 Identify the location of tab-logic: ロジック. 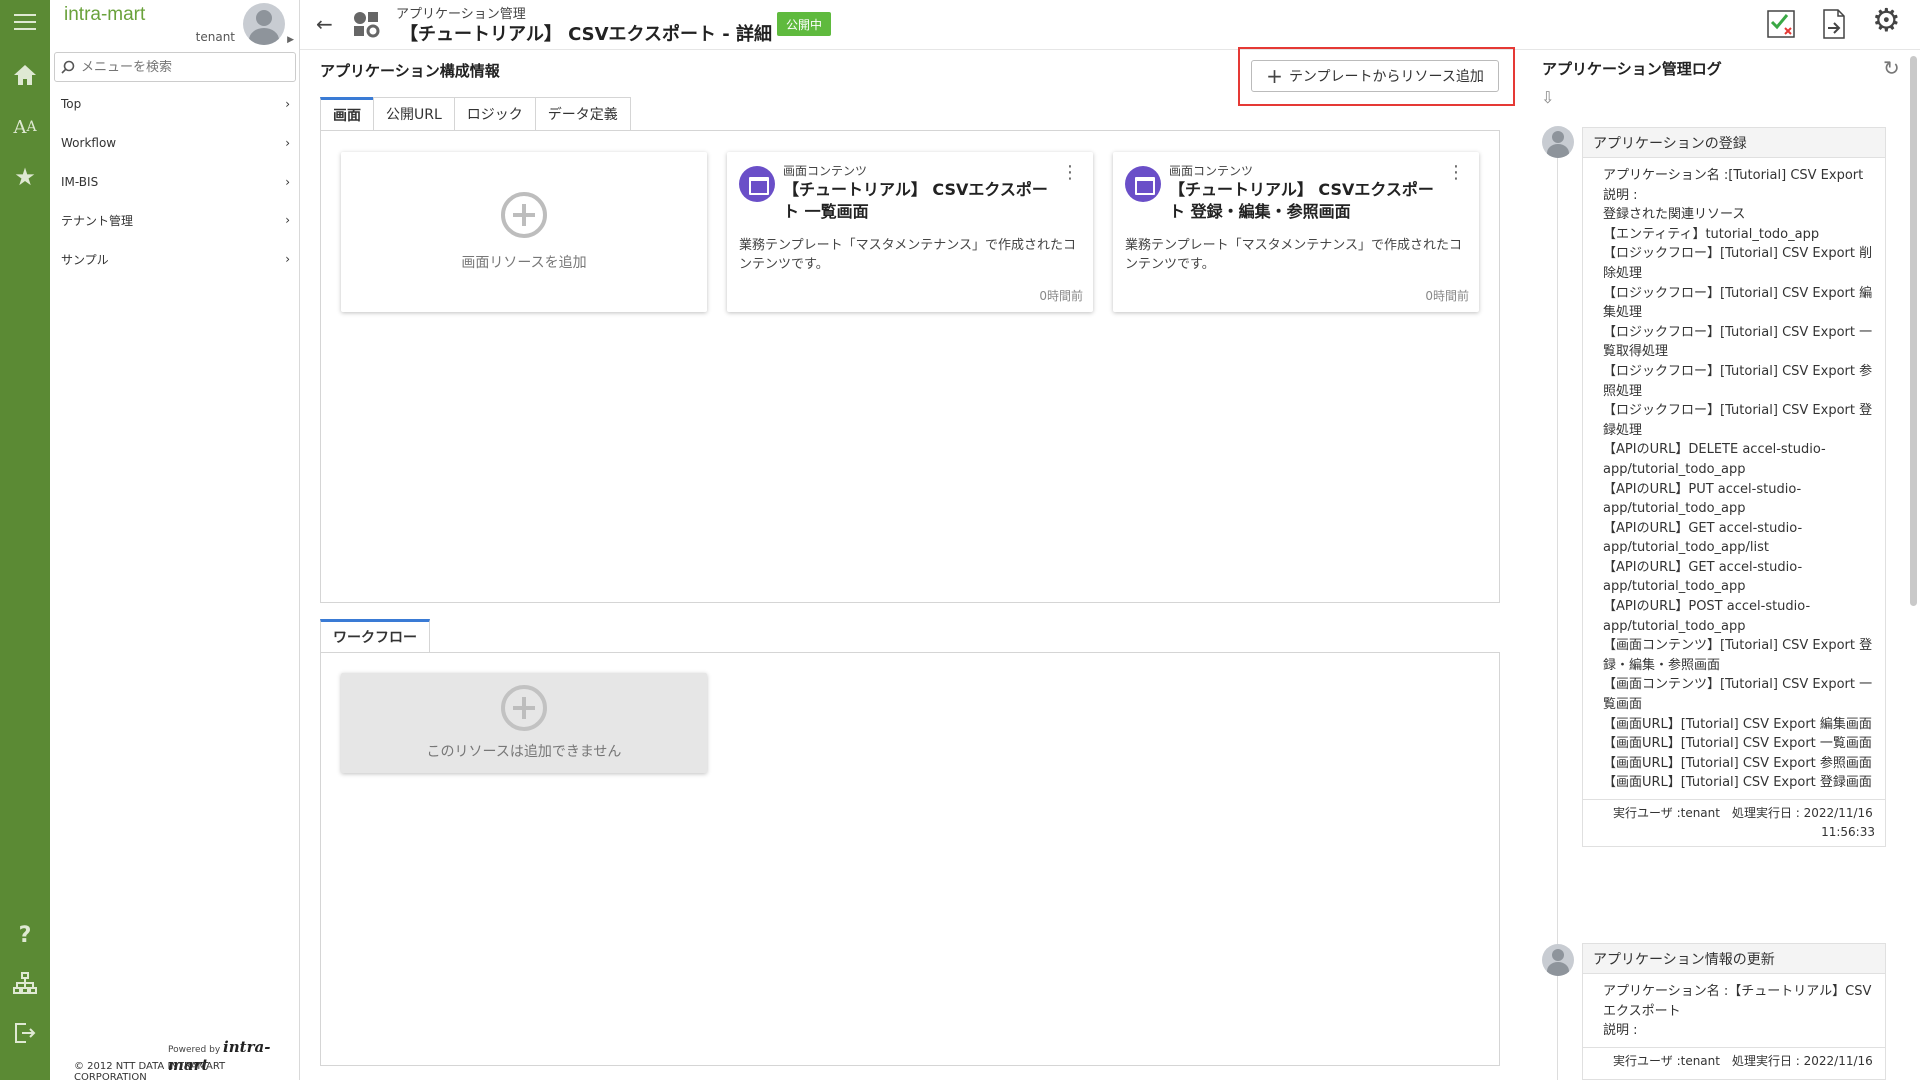
(494, 113).